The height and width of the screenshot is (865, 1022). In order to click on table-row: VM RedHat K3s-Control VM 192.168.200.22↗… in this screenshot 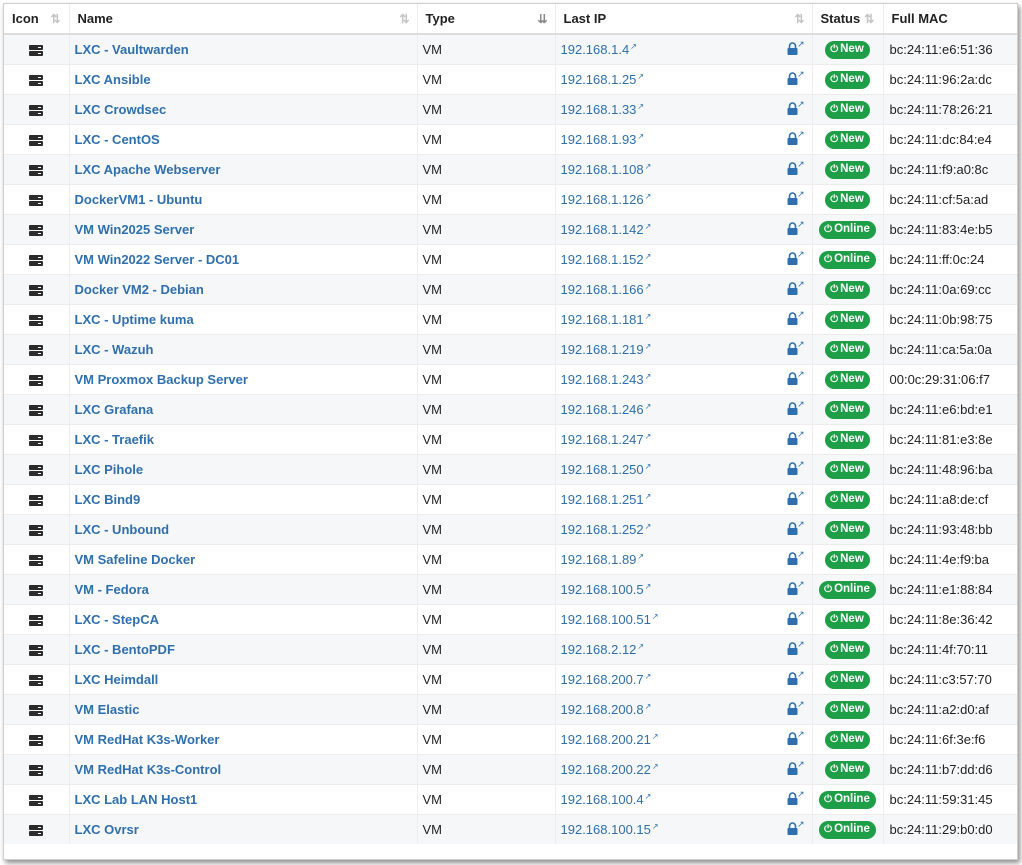, I will do `click(510, 769)`.